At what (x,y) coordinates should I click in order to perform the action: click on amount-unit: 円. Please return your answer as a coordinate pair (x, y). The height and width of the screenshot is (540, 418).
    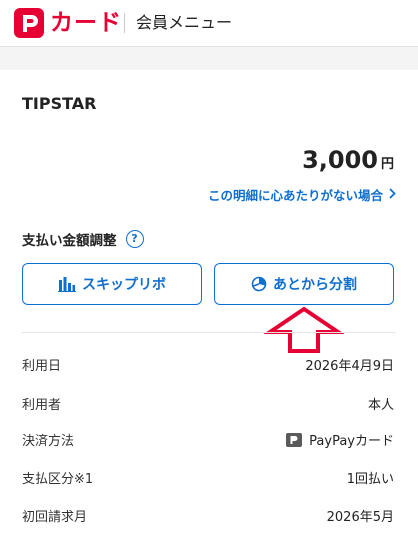
    Looking at the image, I should click on (387, 164).